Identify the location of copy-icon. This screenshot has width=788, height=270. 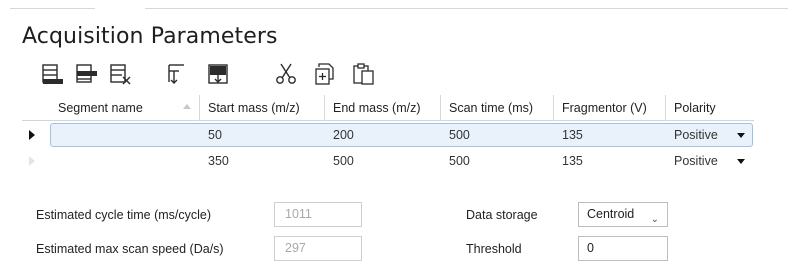
(326, 74).